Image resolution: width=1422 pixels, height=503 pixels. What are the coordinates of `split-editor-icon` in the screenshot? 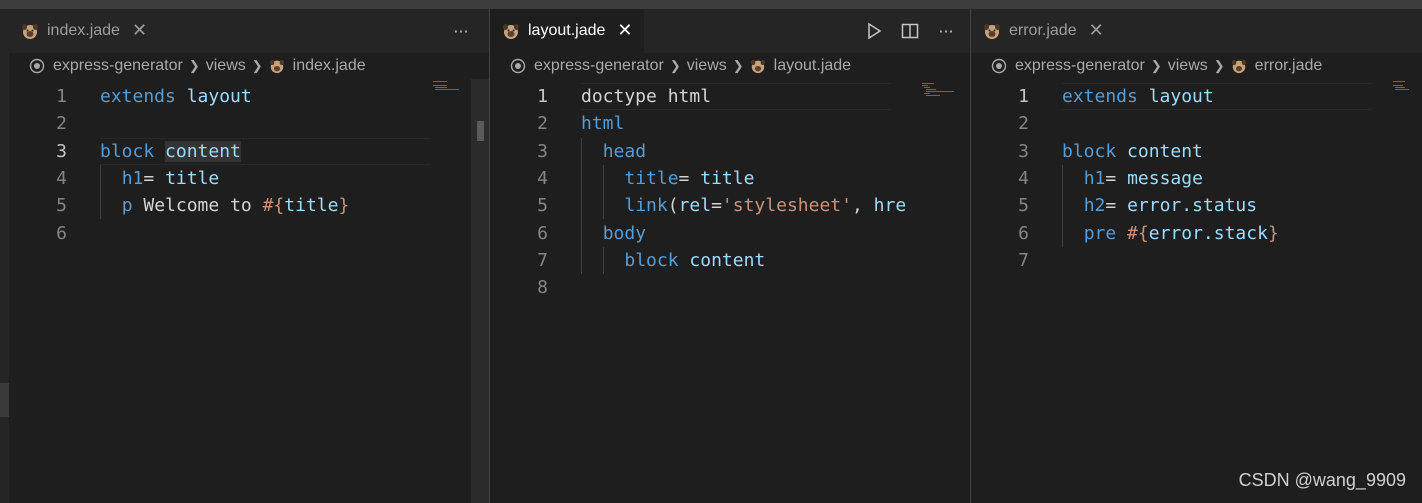 It's located at (910, 31).